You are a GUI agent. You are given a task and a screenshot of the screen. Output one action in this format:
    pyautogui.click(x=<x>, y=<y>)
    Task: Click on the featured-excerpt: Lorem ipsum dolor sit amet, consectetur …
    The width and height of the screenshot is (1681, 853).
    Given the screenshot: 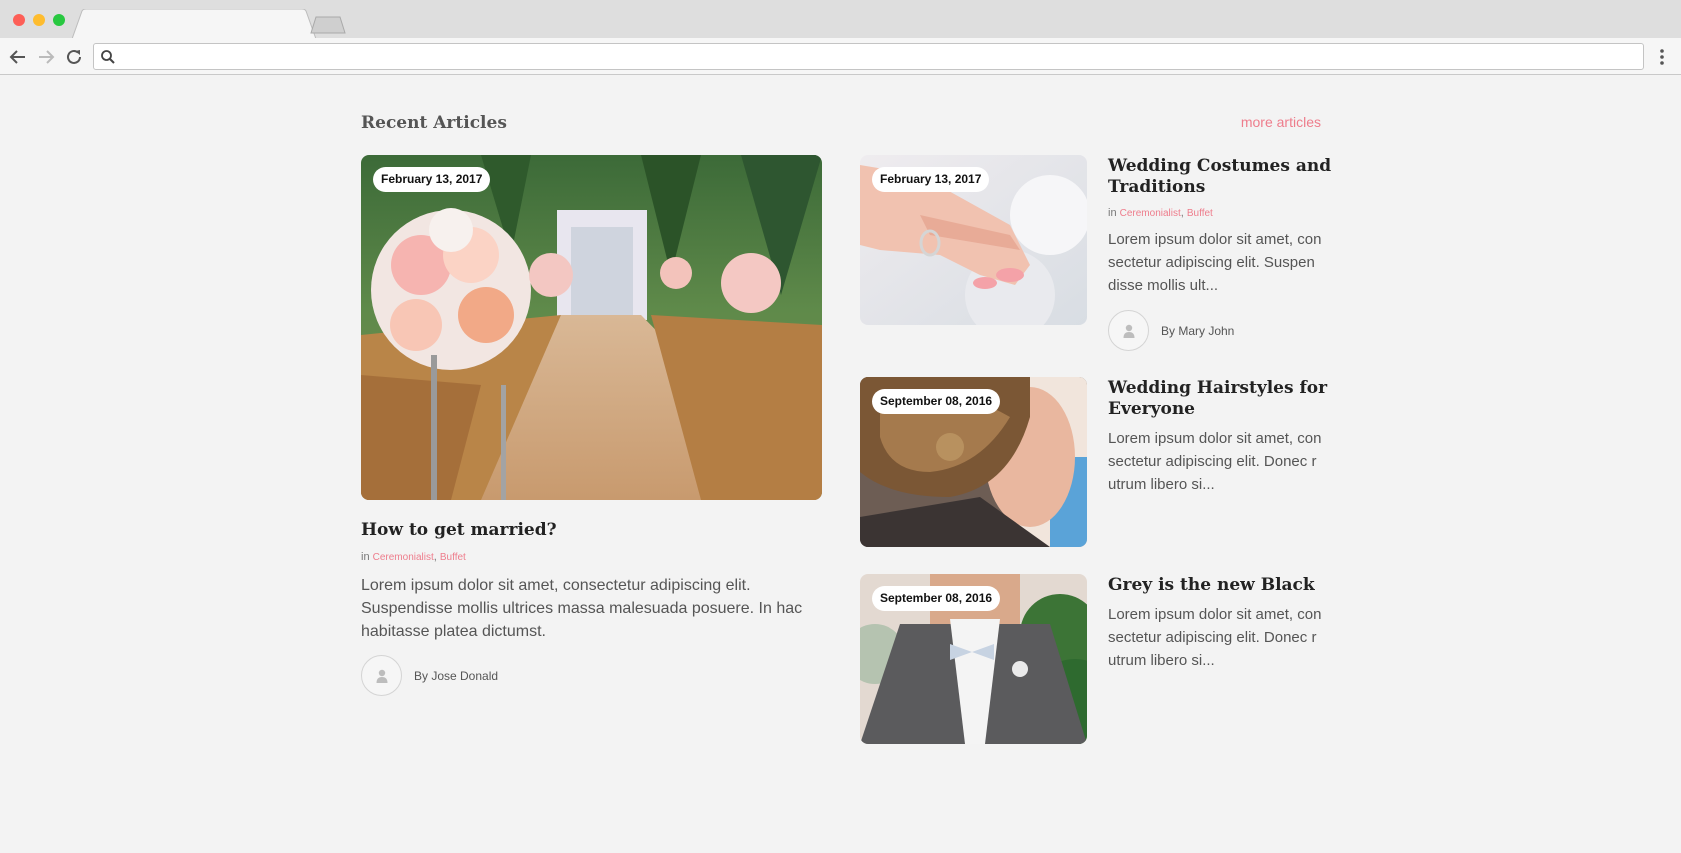 What is the action you would take?
    pyautogui.click(x=582, y=608)
    